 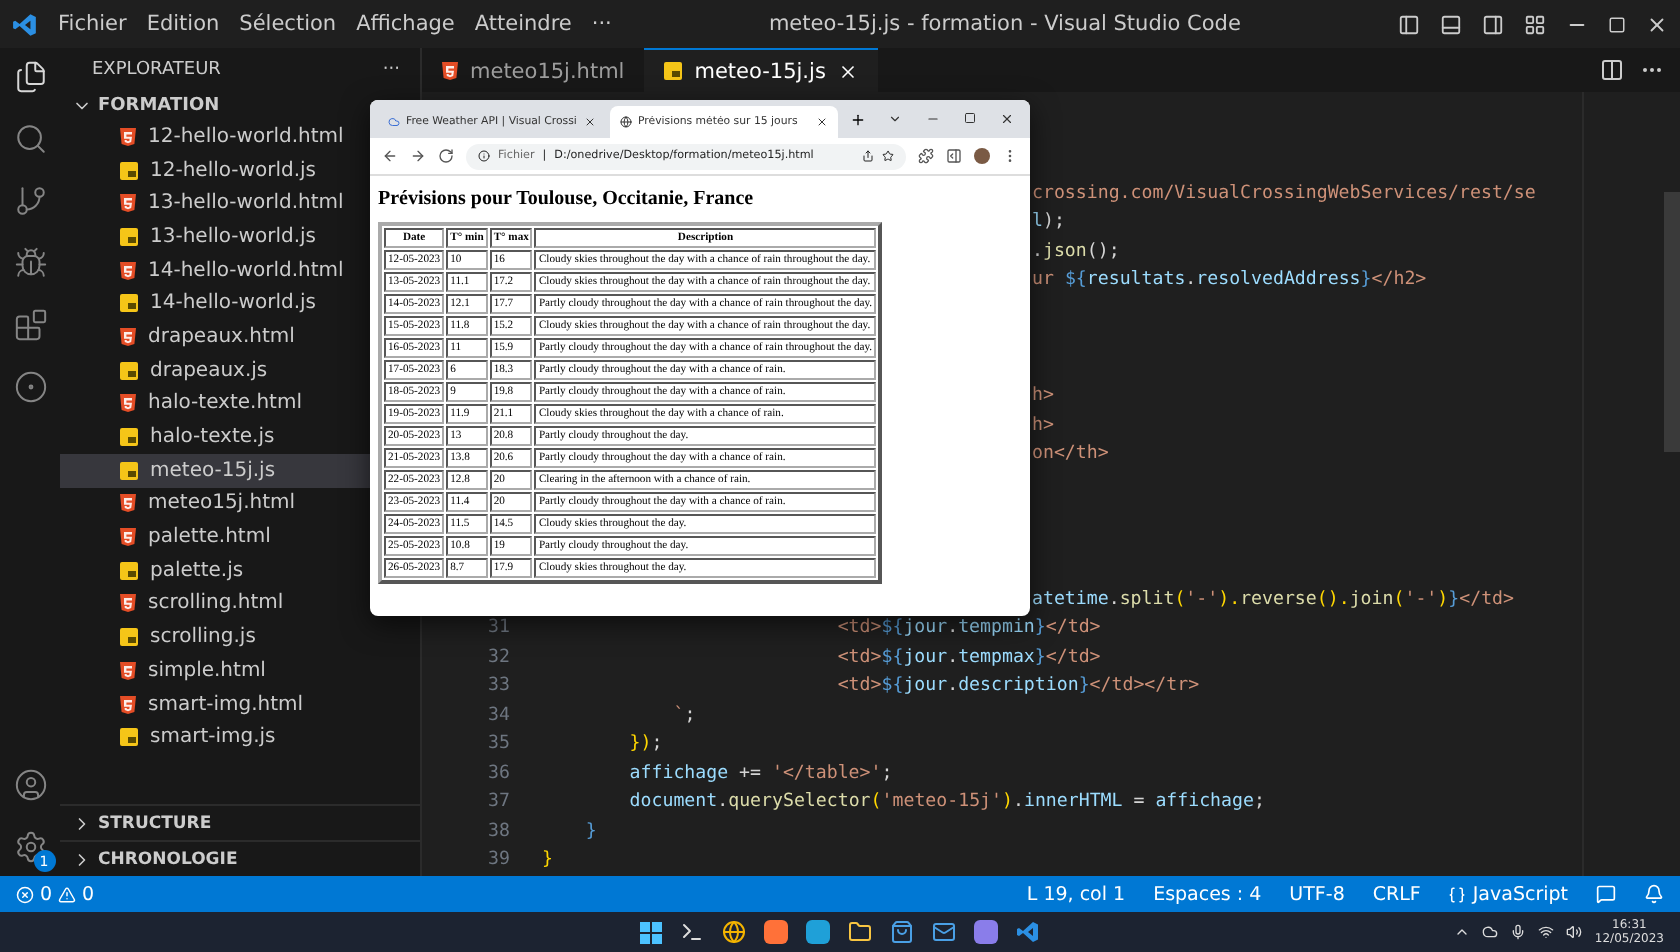 I want to click on forward-icon, so click(x=418, y=156).